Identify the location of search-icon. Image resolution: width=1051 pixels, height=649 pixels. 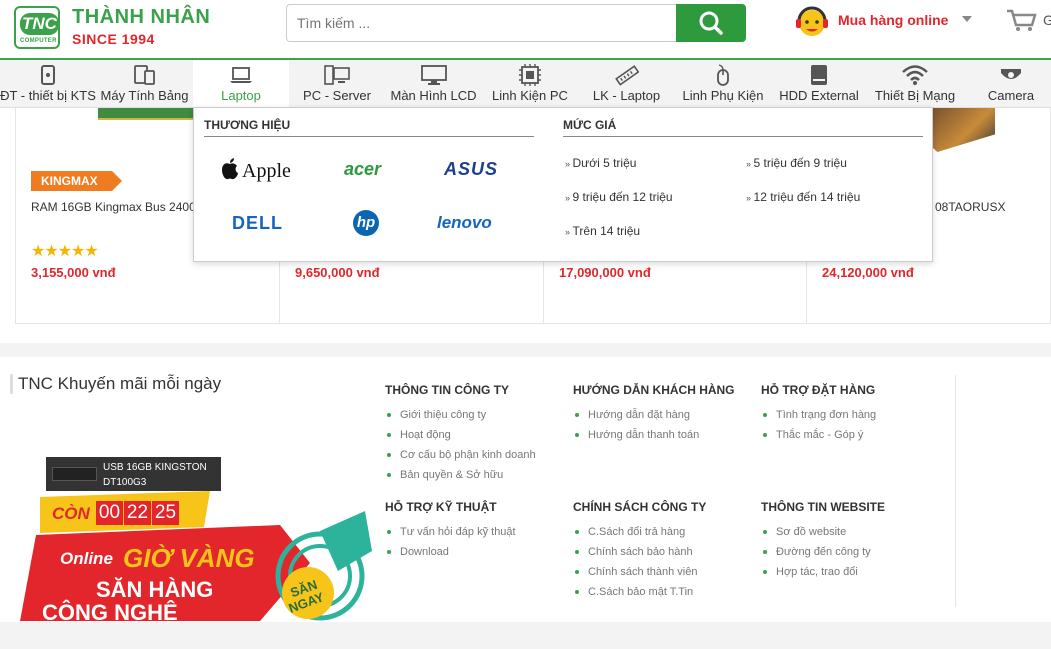
(711, 23).